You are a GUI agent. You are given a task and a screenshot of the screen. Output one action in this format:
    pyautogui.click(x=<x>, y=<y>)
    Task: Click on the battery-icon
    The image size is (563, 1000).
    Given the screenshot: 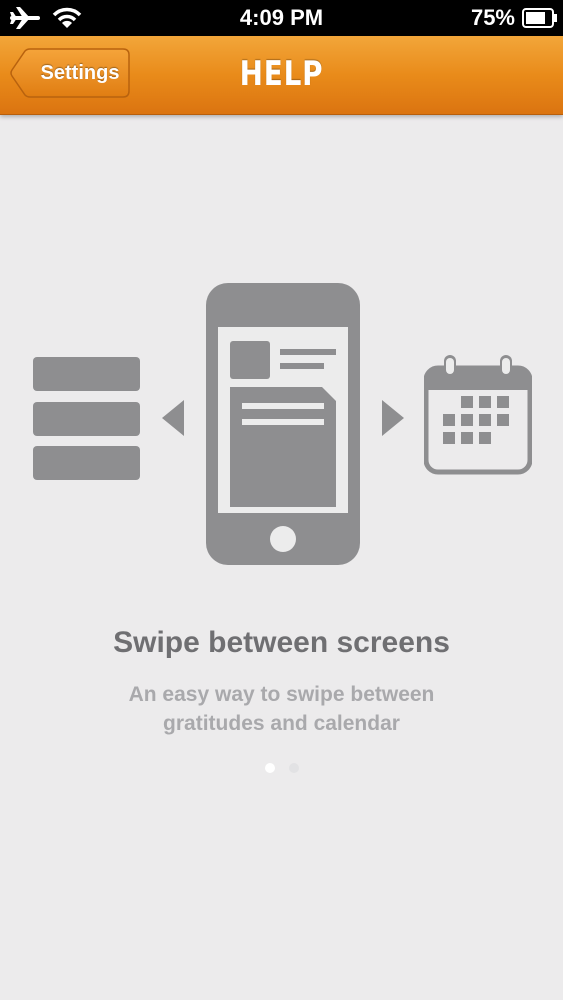 What is the action you would take?
    pyautogui.click(x=539, y=18)
    